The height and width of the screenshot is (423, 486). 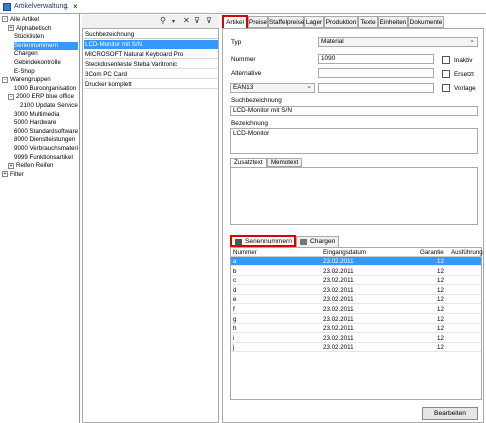 What do you see at coordinates (446, 74) in the screenshot?
I see `ersetzt-checkbox` at bounding box center [446, 74].